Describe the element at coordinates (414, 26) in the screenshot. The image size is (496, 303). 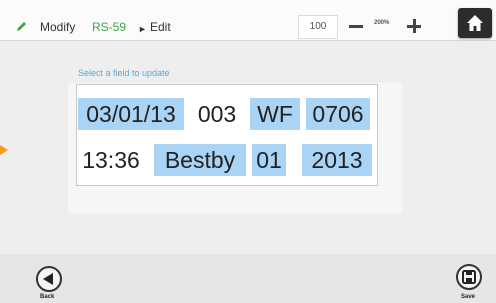
I see `zoom-in-button` at that location.